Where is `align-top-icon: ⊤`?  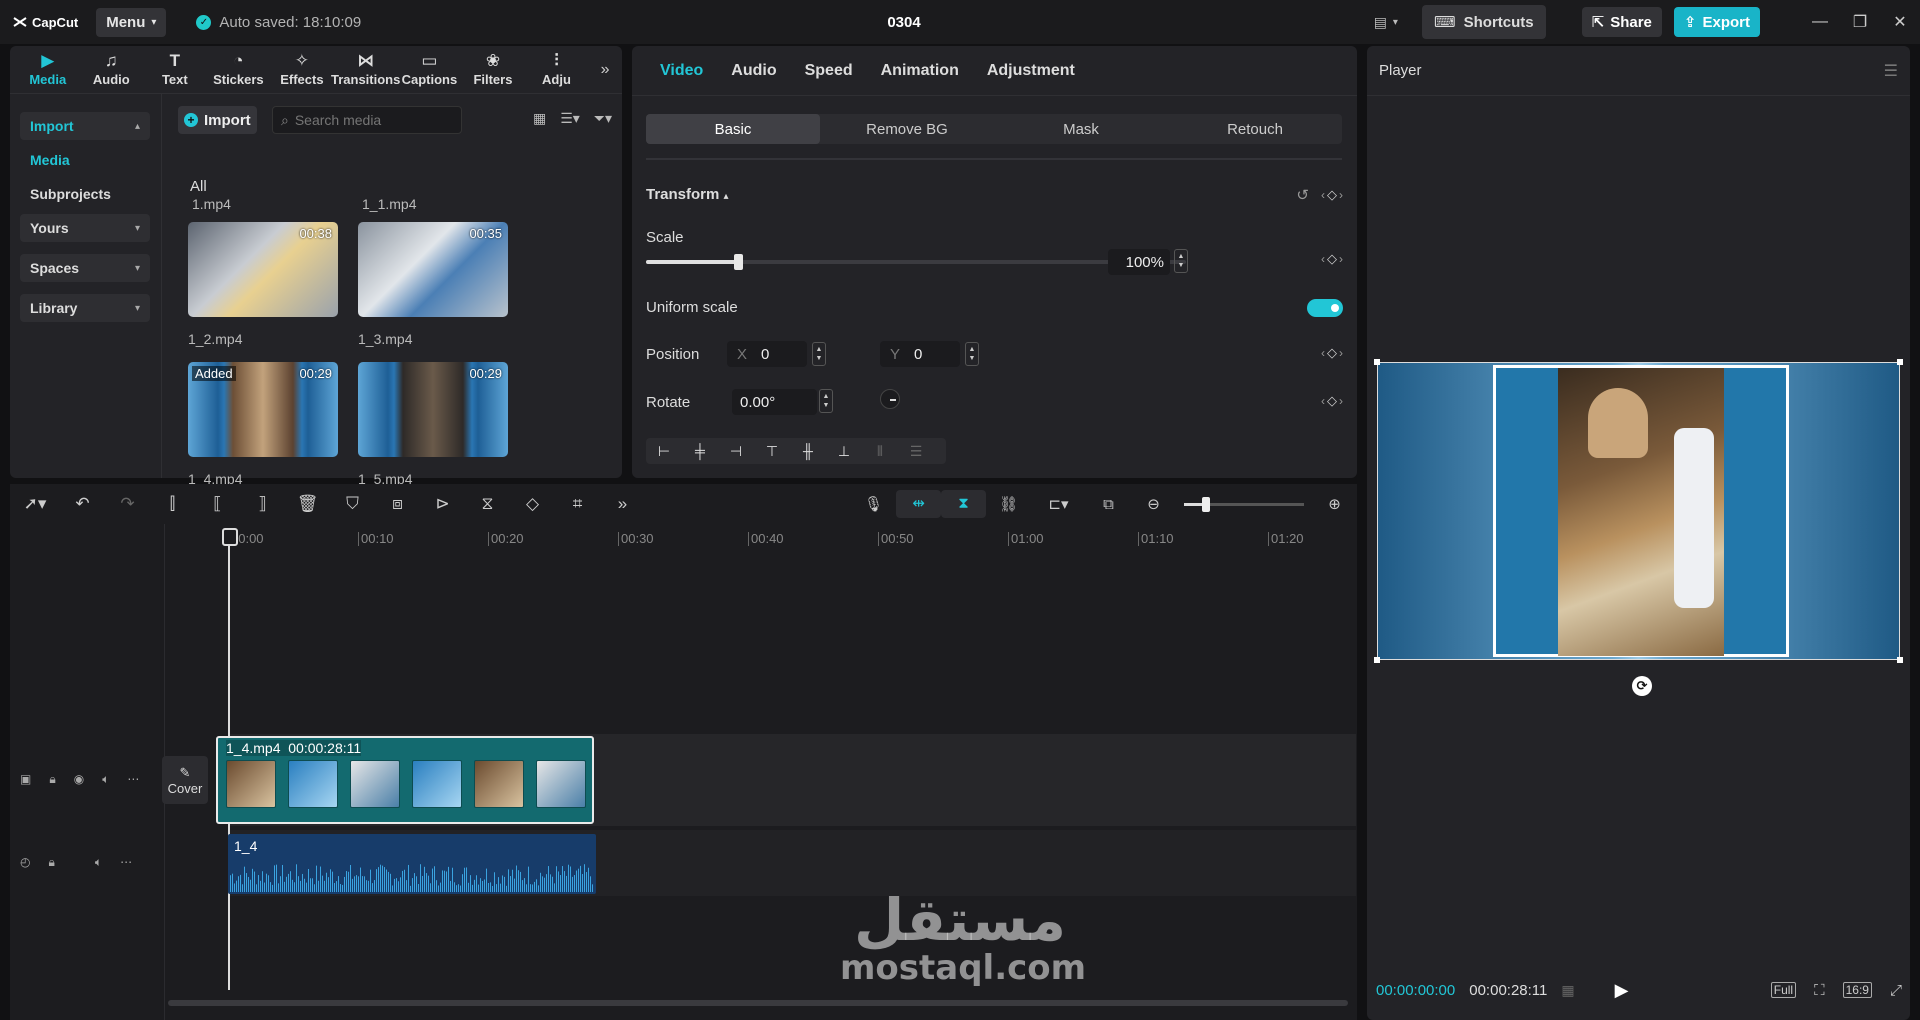 align-top-icon: ⊤ is located at coordinates (772, 451).